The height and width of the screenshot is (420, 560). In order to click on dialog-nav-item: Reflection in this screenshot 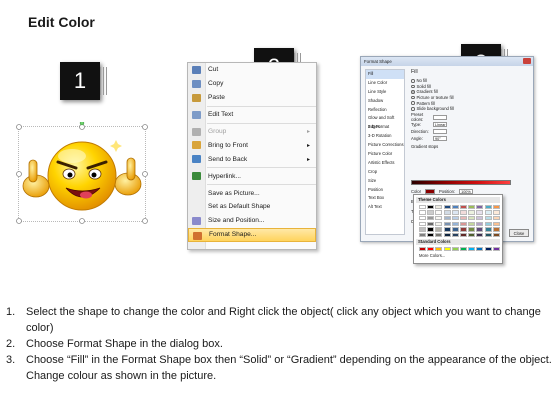, I will do `click(385, 110)`.